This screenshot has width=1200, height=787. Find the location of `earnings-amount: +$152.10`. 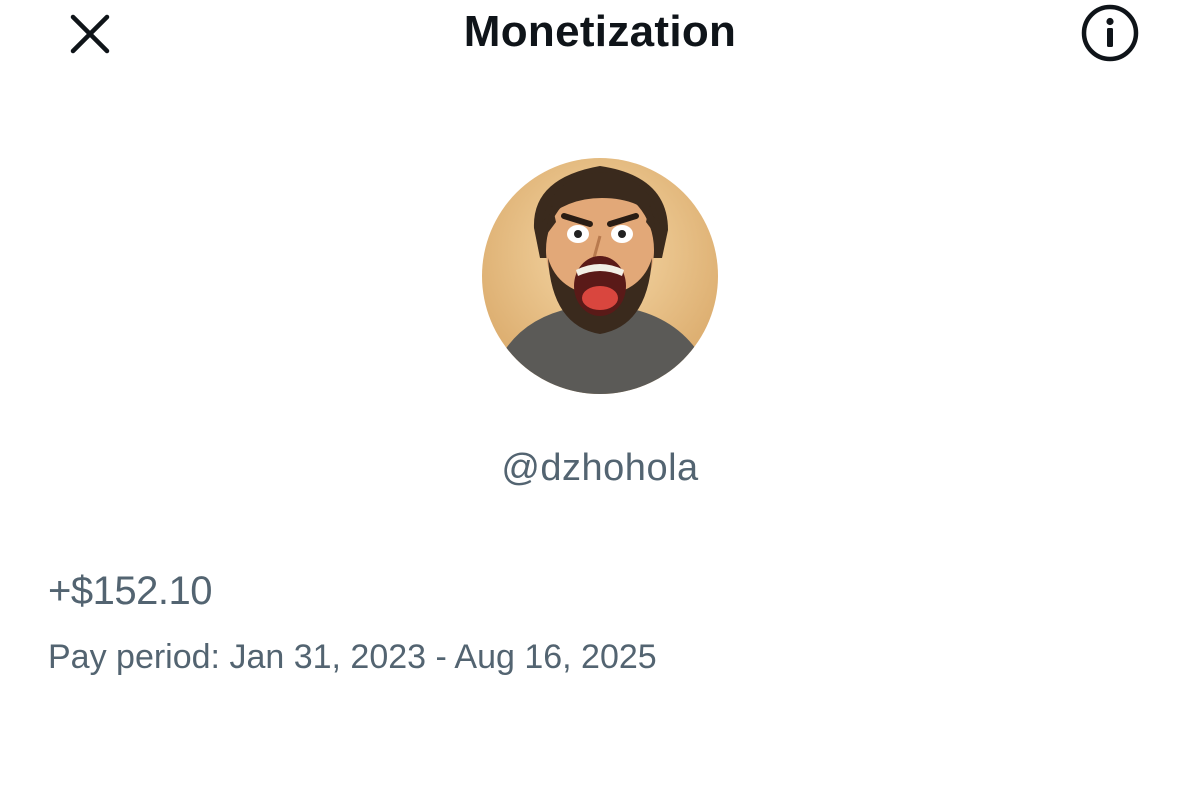

earnings-amount: +$152.10 is located at coordinates (130, 591).